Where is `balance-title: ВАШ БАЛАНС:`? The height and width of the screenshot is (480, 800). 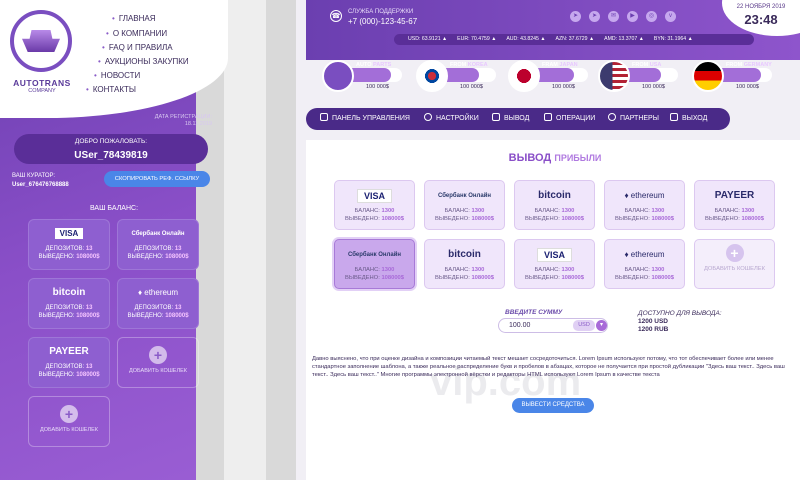 balance-title: ВАШ БАЛАНС: is located at coordinates (114, 208).